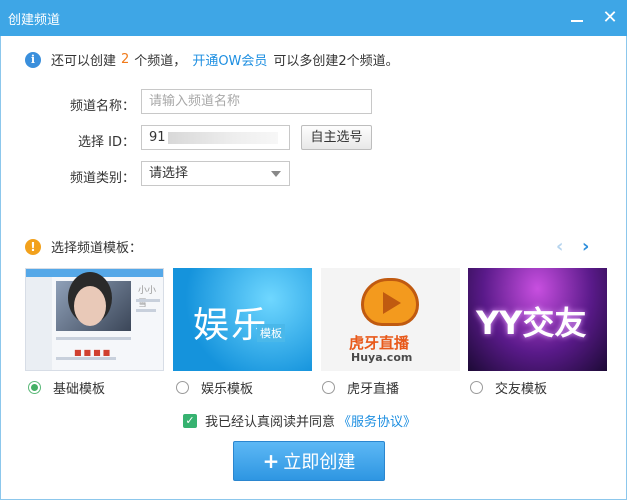 Image resolution: width=627 pixels, height=500 pixels. I want to click on agreement-checkbox: ✓, so click(190, 420).